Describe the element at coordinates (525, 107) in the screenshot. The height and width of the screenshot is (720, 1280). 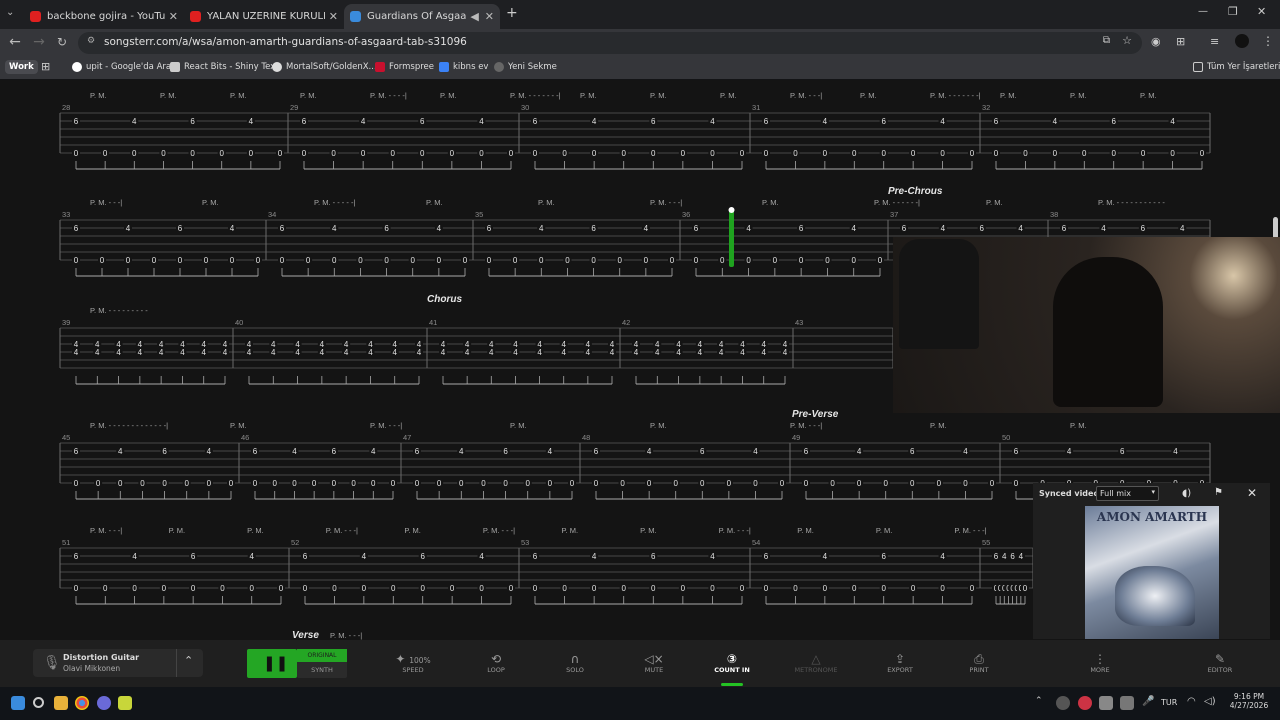
I see `measure-number: 30` at that location.